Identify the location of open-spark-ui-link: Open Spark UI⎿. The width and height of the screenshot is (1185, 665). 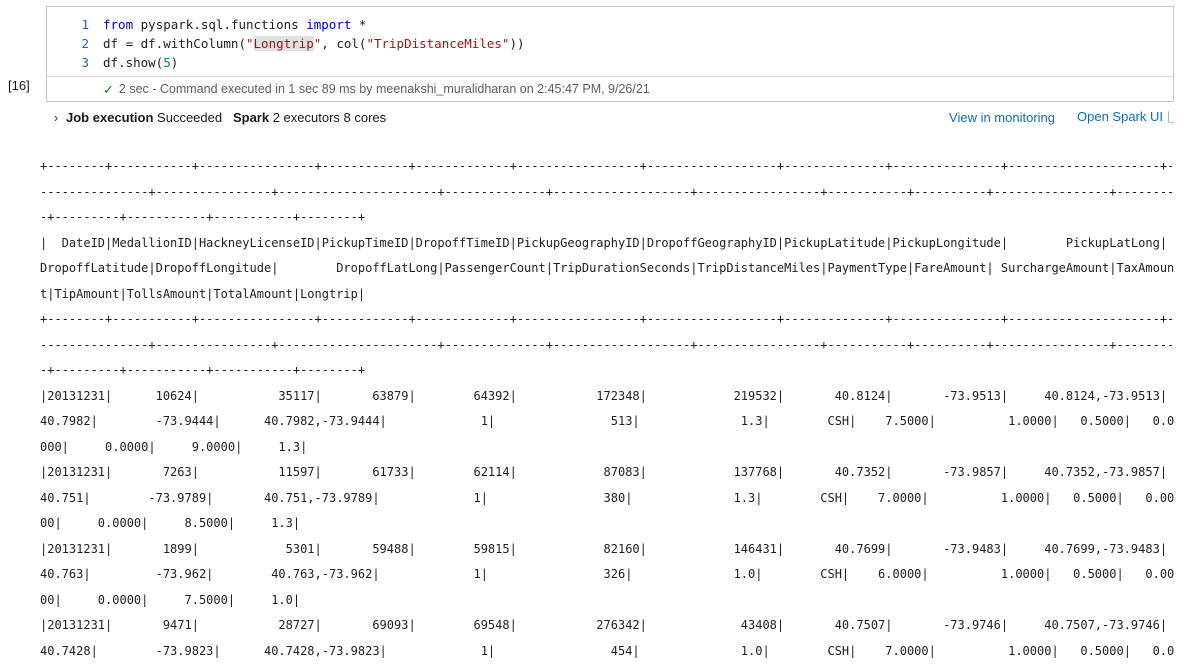
(1125, 117).